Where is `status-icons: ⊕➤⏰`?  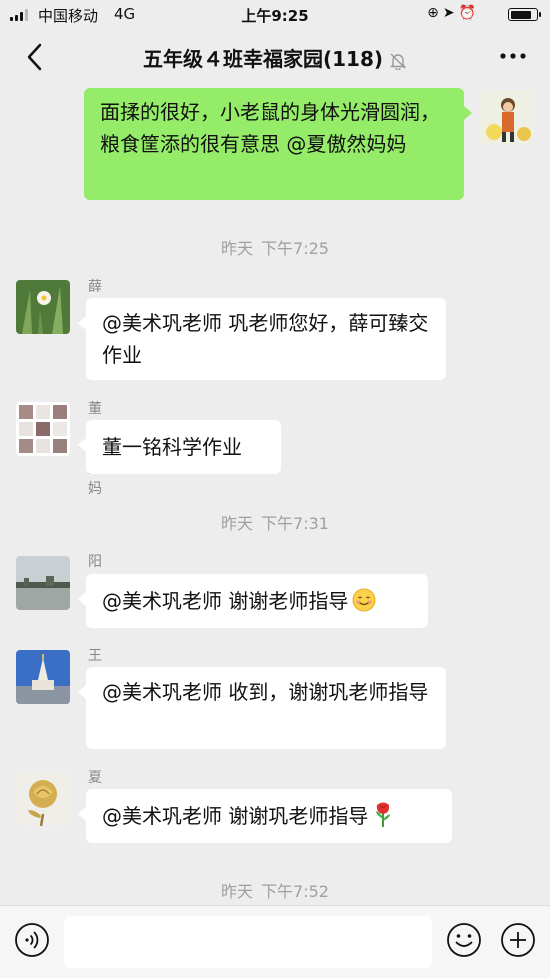 status-icons: ⊕➤⏰ is located at coordinates (453, 13).